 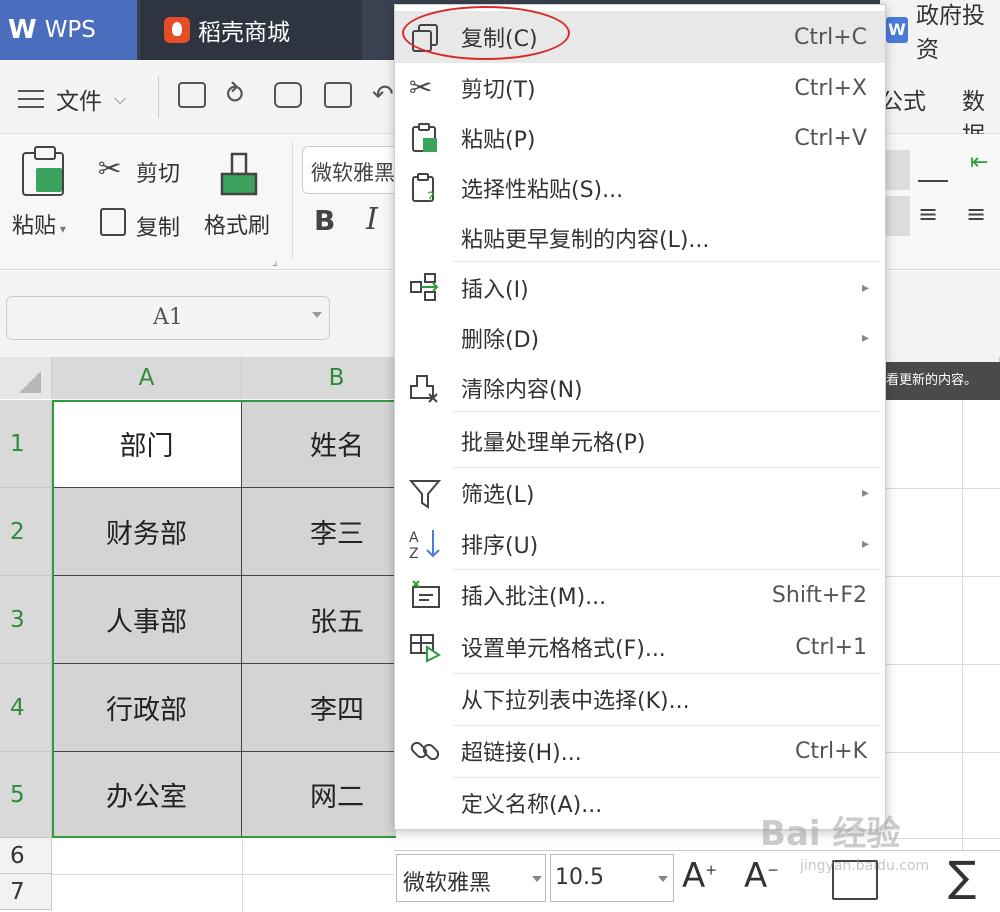 What do you see at coordinates (381, 30) in the screenshot?
I see `tab-spreadsheet` at bounding box center [381, 30].